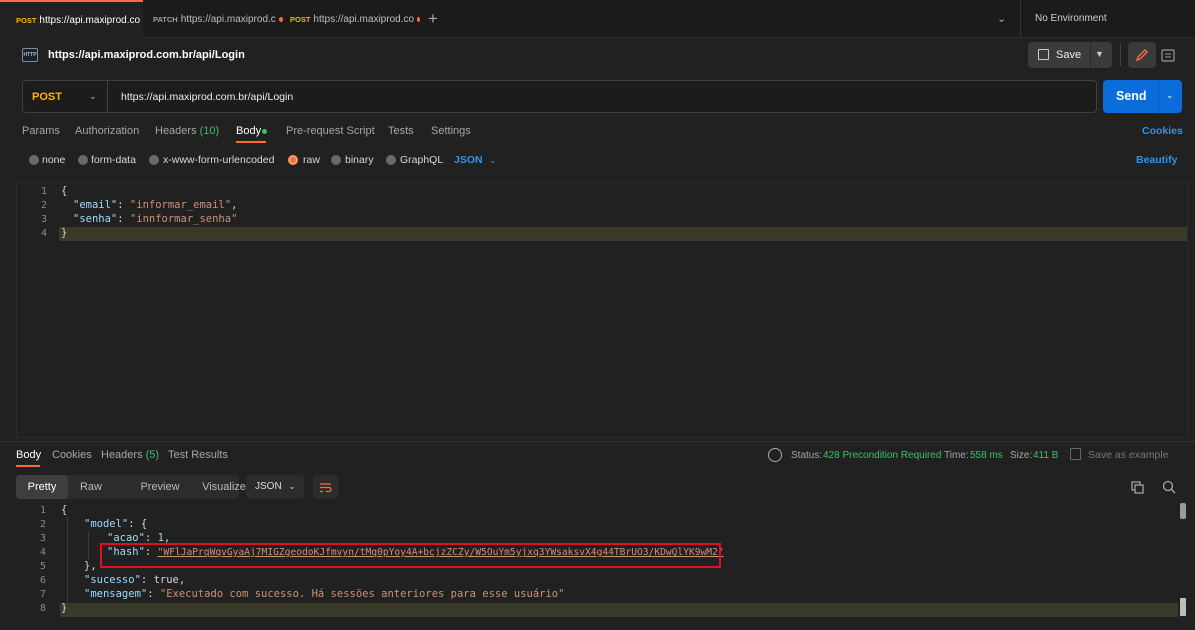  Describe the element at coordinates (268, 486) in the screenshot. I see `response-format-label: JSON` at that location.